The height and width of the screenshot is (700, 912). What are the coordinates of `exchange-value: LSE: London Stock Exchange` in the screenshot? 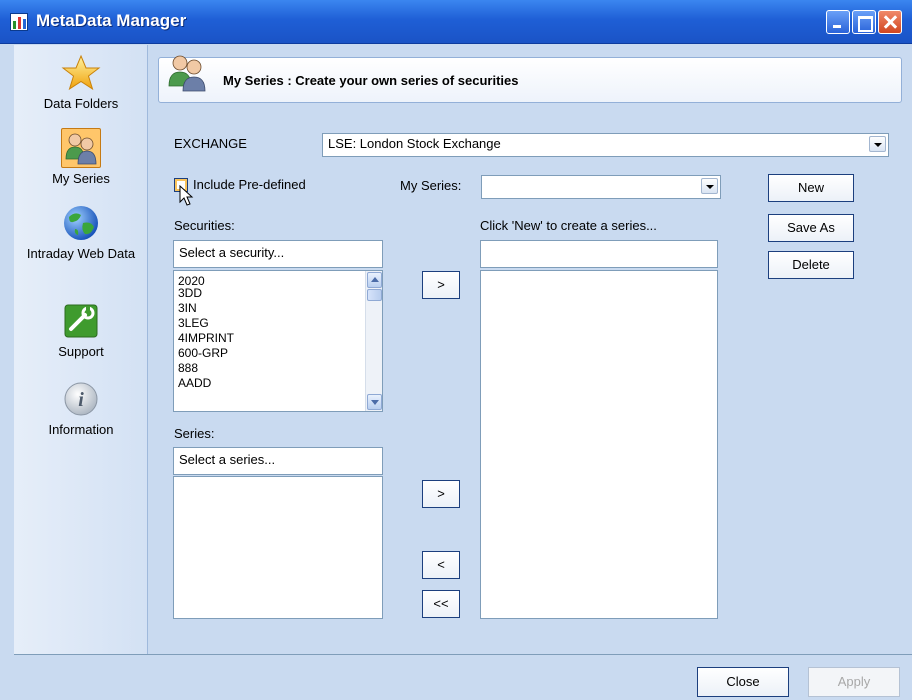 It's located at (414, 143).